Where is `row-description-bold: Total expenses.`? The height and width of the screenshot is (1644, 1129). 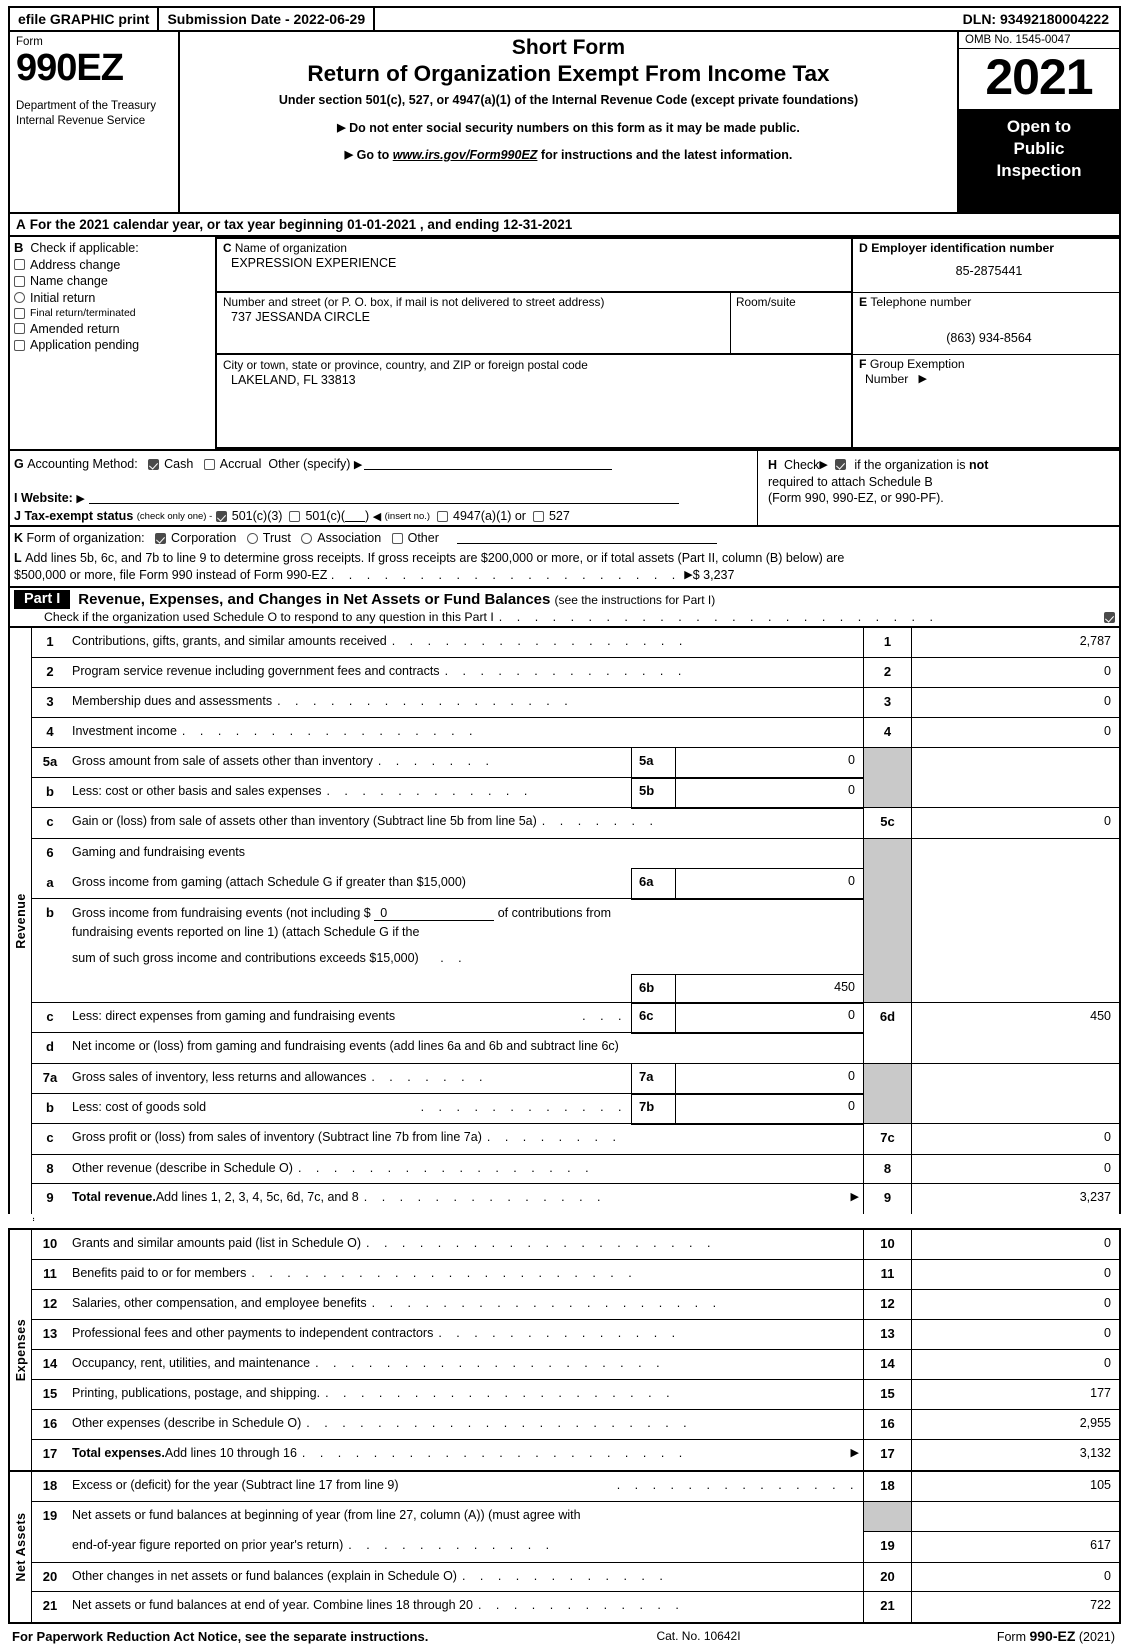 row-description-bold: Total expenses. is located at coordinates (118, 1453).